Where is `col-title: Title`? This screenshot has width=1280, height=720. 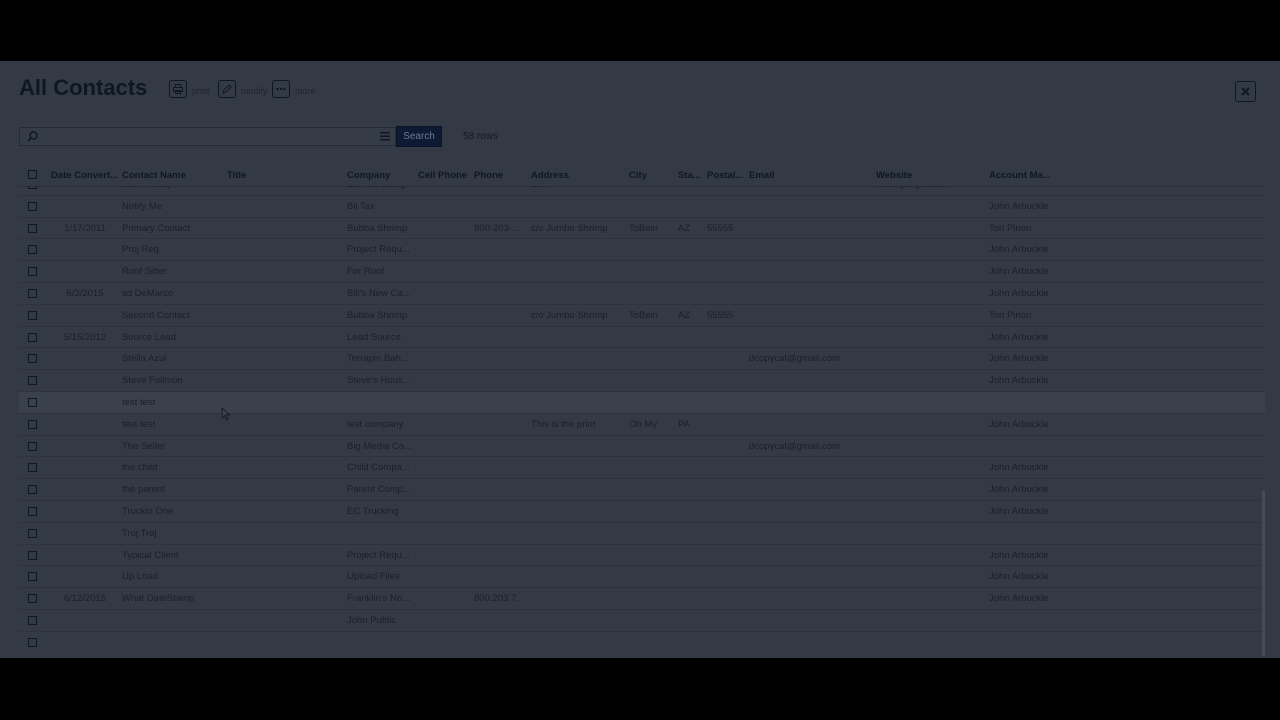 col-title: Title is located at coordinates (236, 175).